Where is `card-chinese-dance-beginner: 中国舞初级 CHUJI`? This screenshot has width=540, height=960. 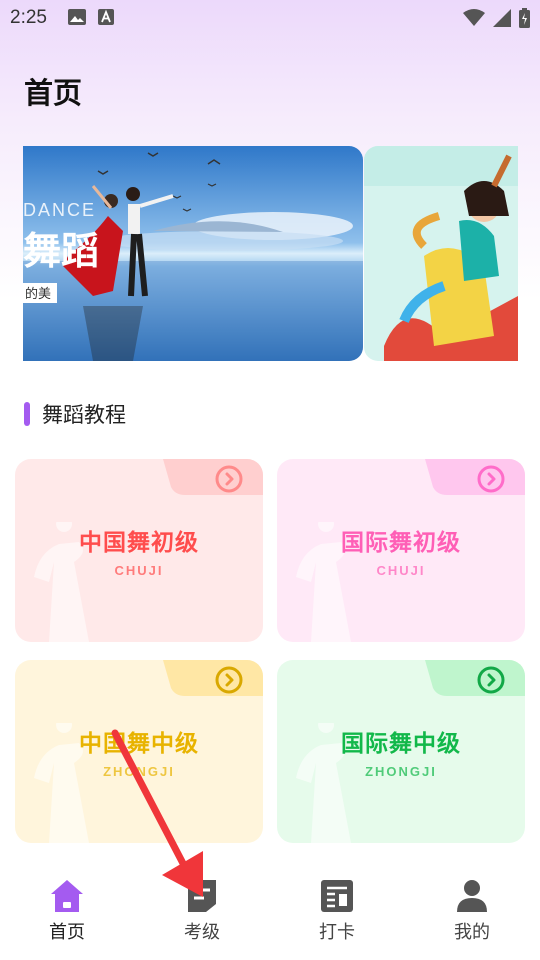
card-chinese-dance-beginner: 中国舞初级 CHUJI is located at coordinates (139, 550).